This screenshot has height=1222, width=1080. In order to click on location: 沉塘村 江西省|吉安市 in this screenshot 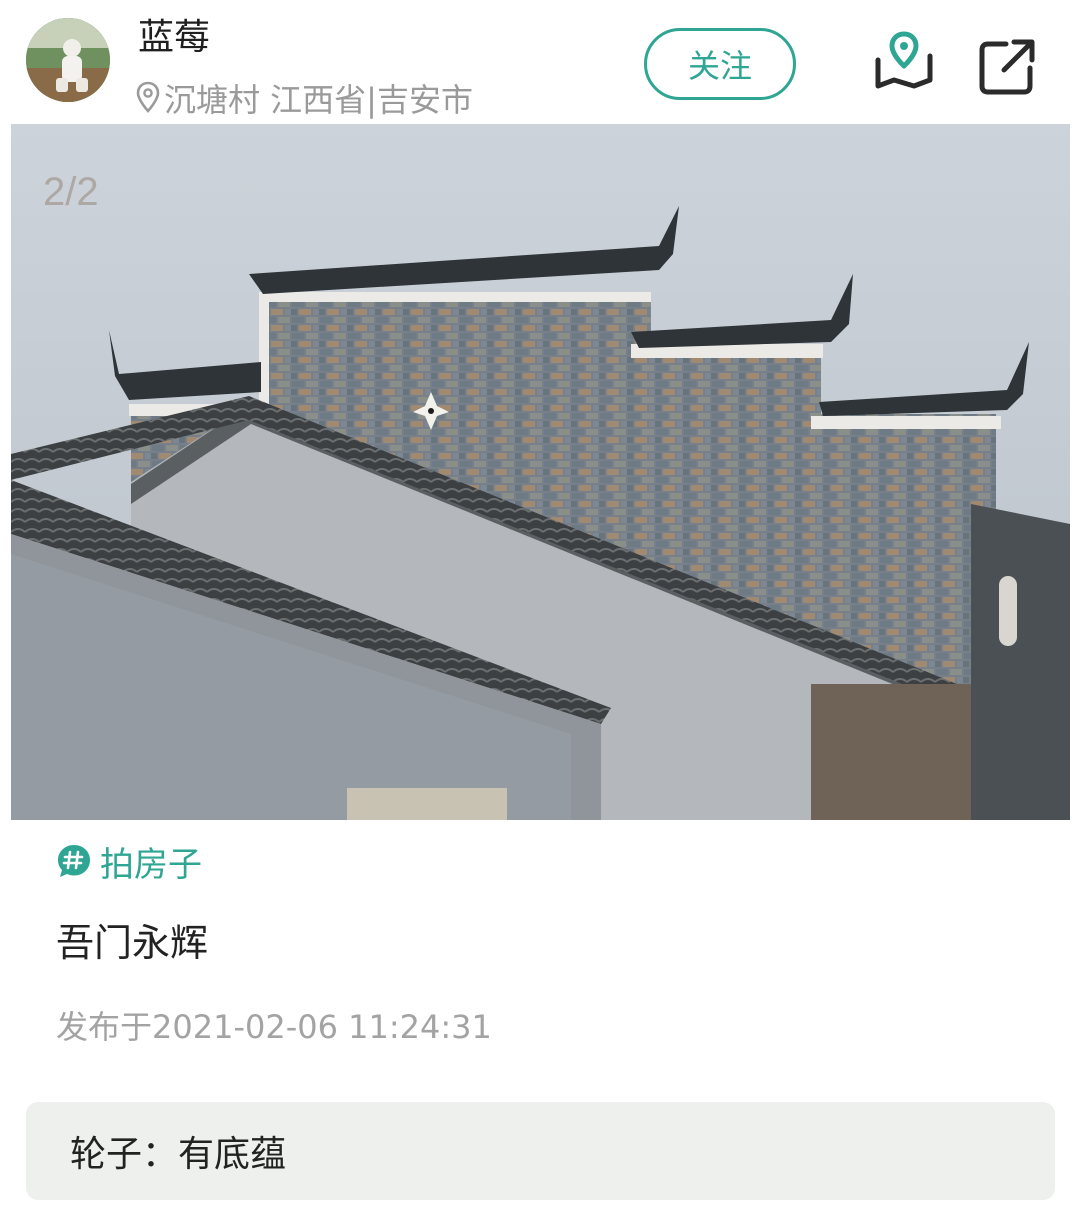, I will do `click(303, 98)`.